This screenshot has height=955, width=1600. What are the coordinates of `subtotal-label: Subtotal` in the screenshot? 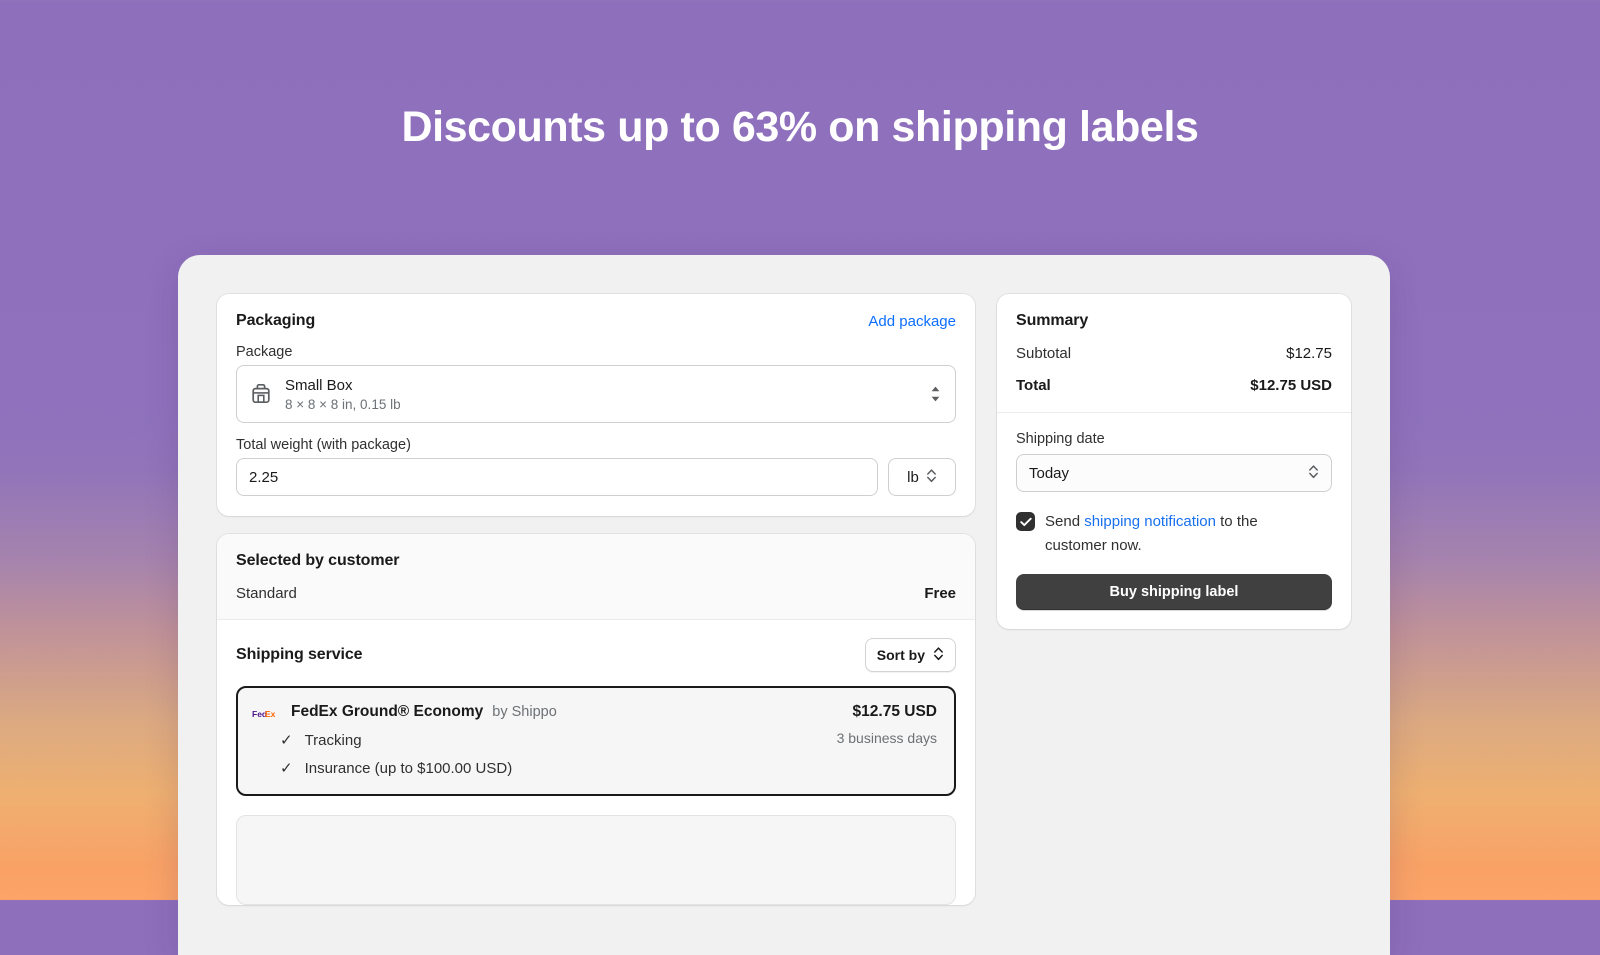 It's located at (1044, 353).